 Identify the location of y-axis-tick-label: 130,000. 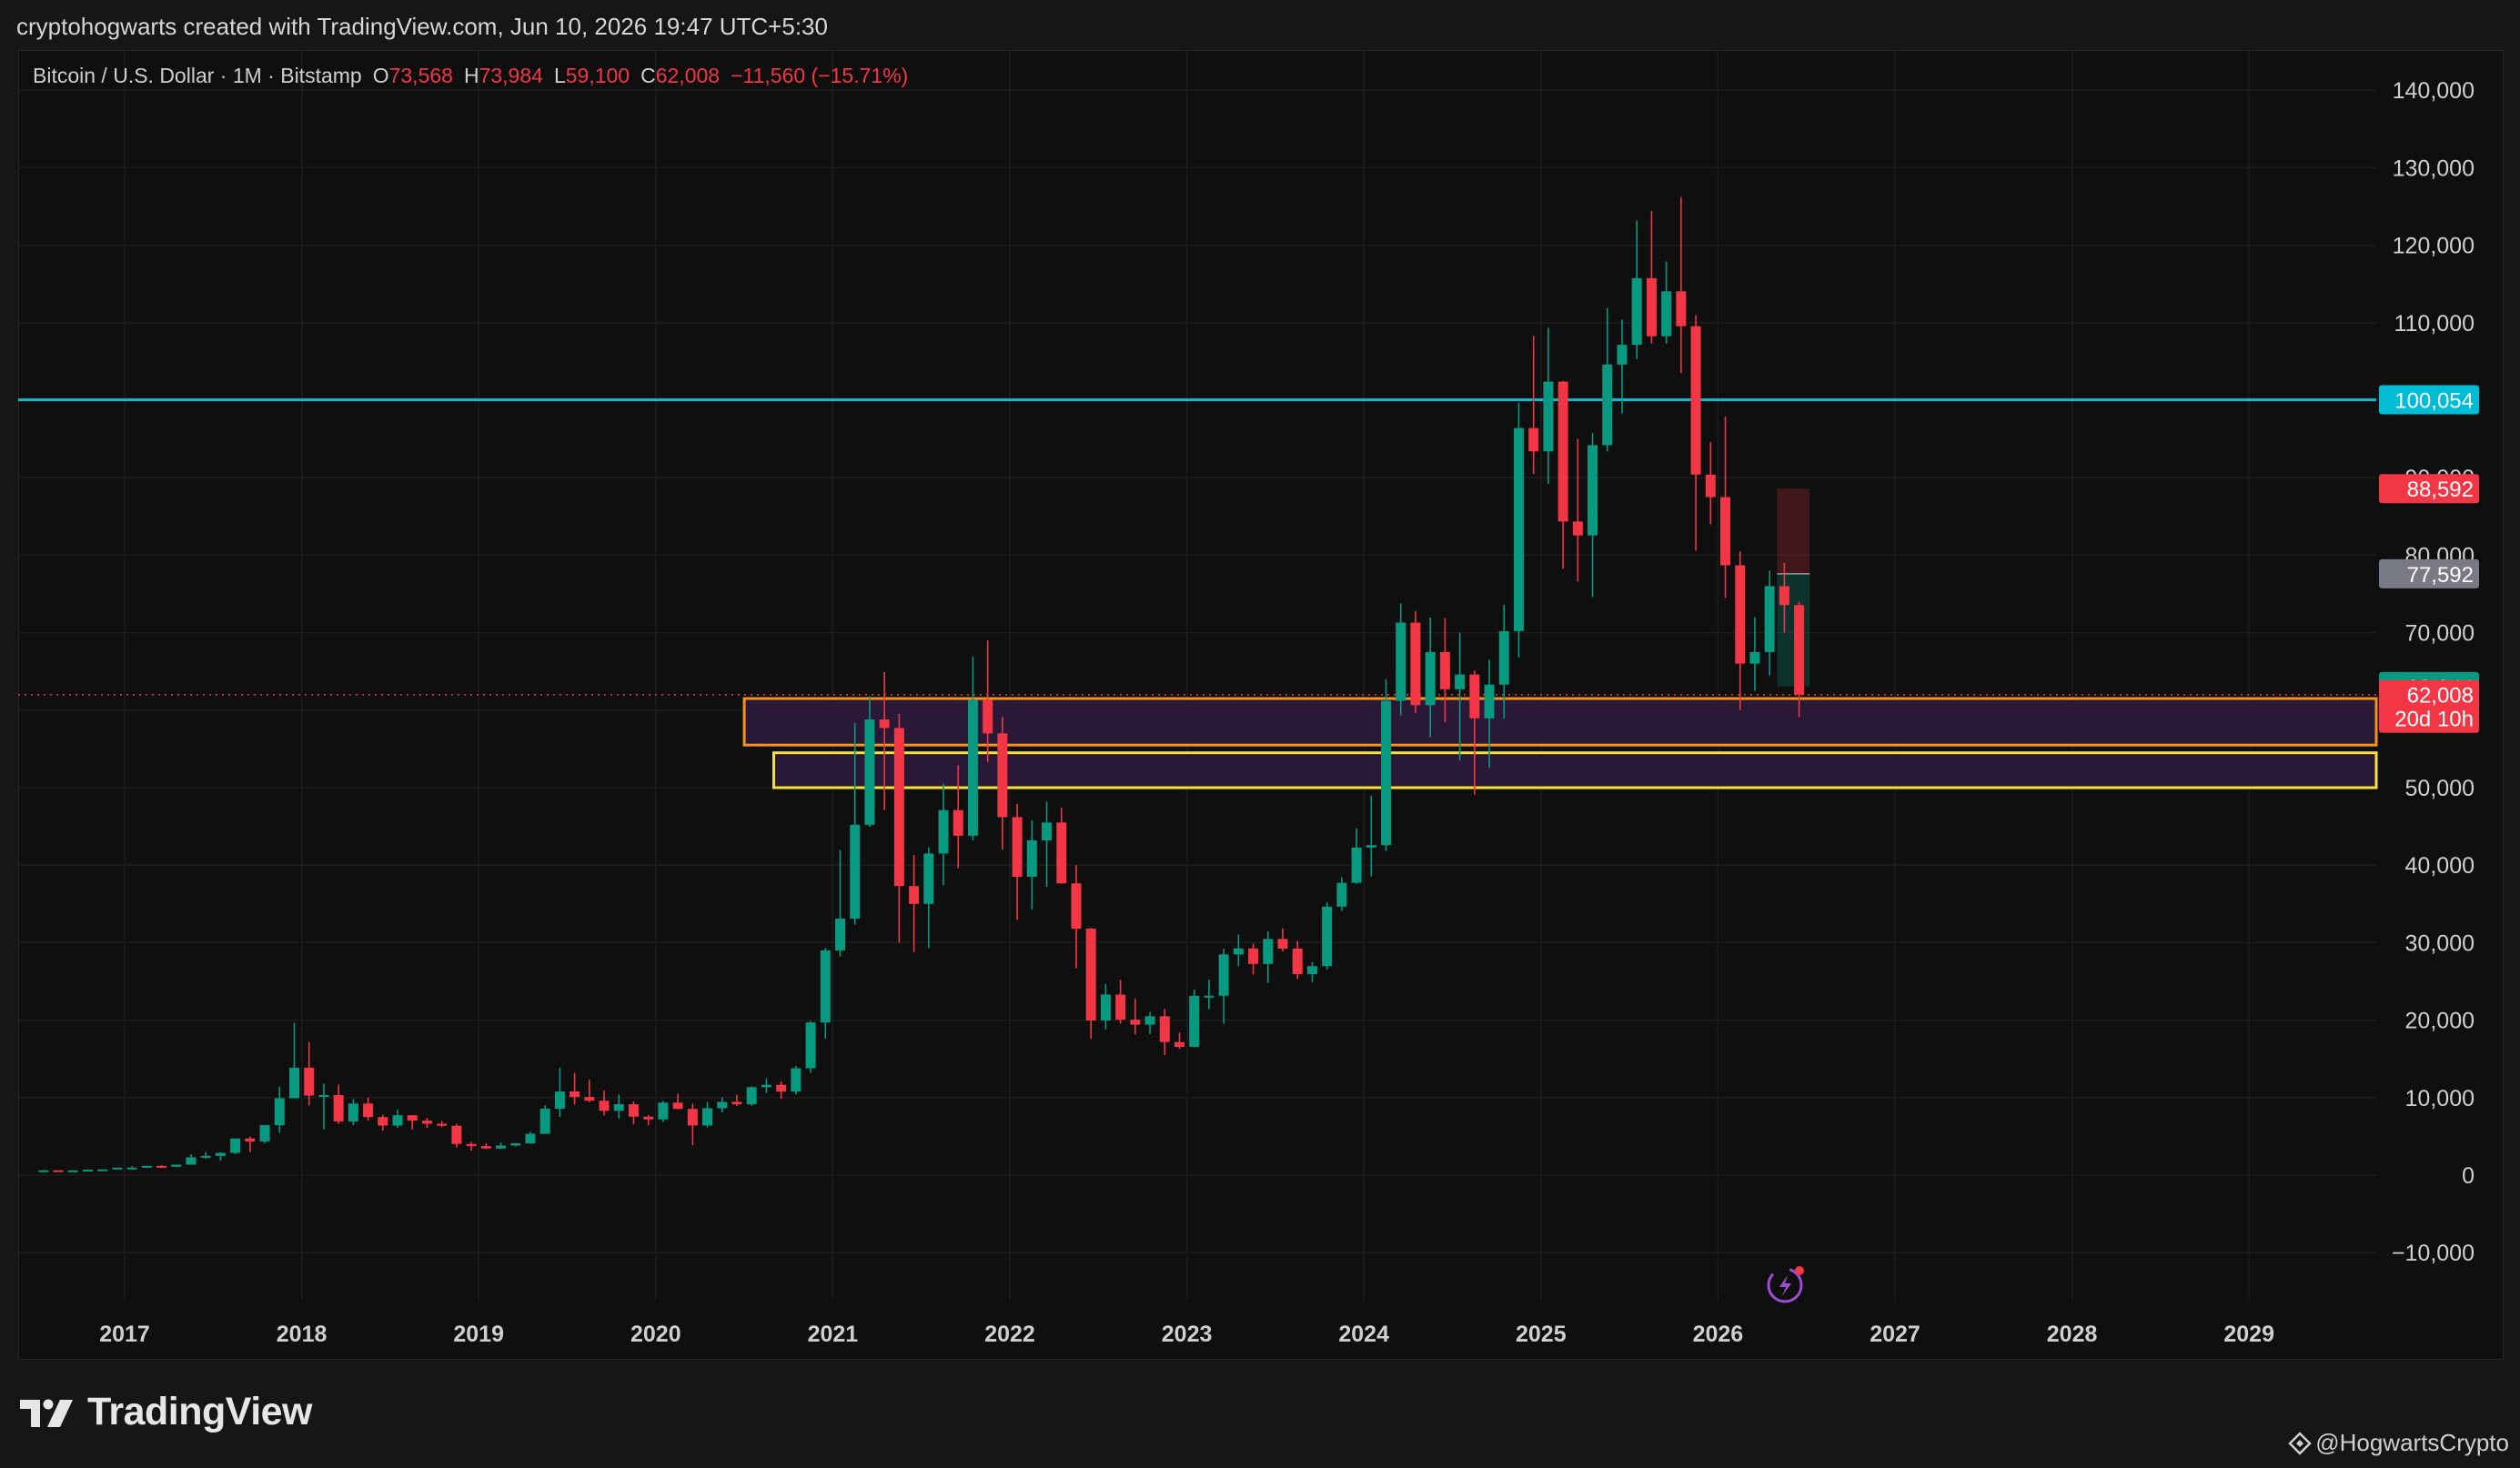
(2434, 168).